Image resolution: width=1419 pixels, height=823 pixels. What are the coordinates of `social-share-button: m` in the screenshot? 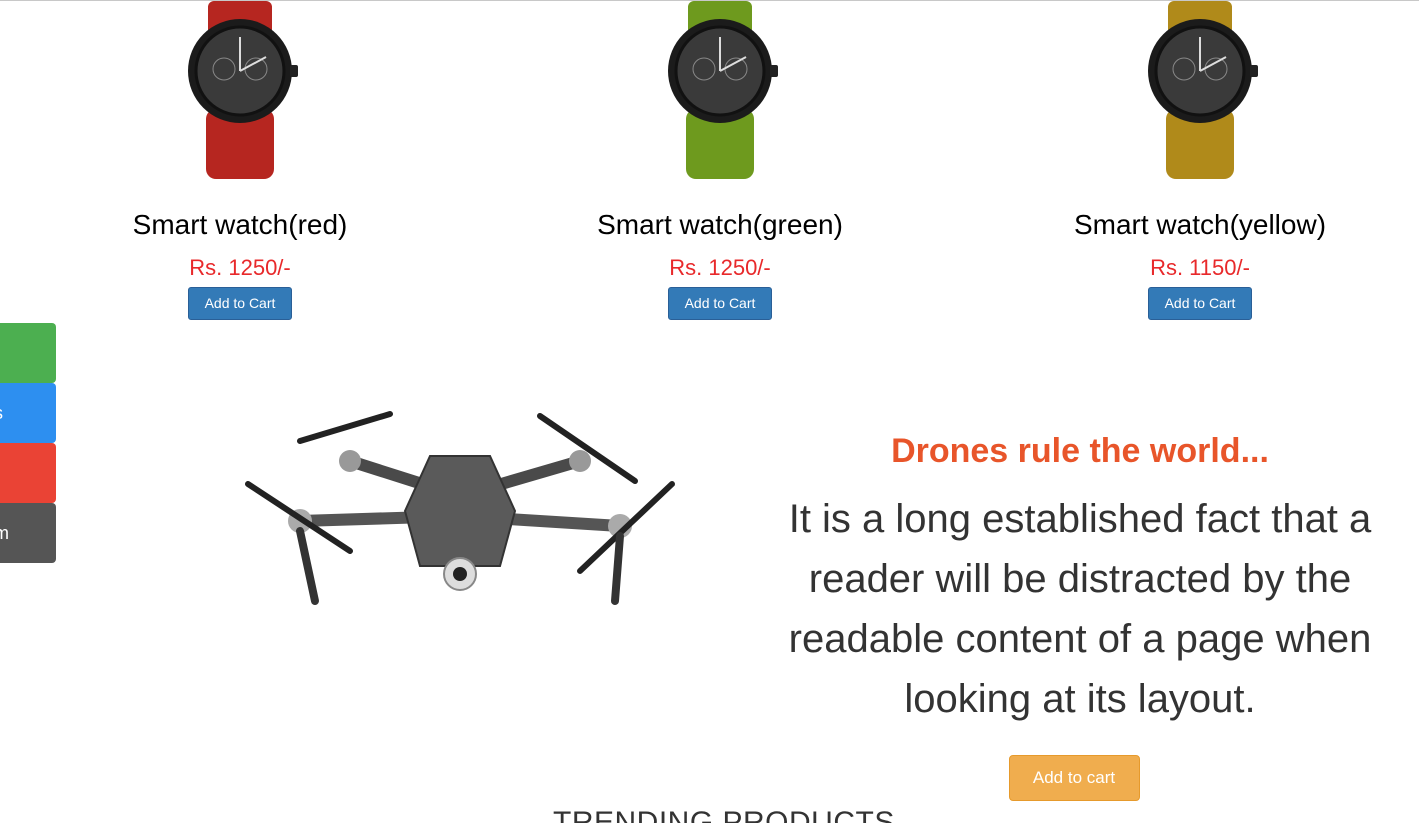 It's located at (28, 533).